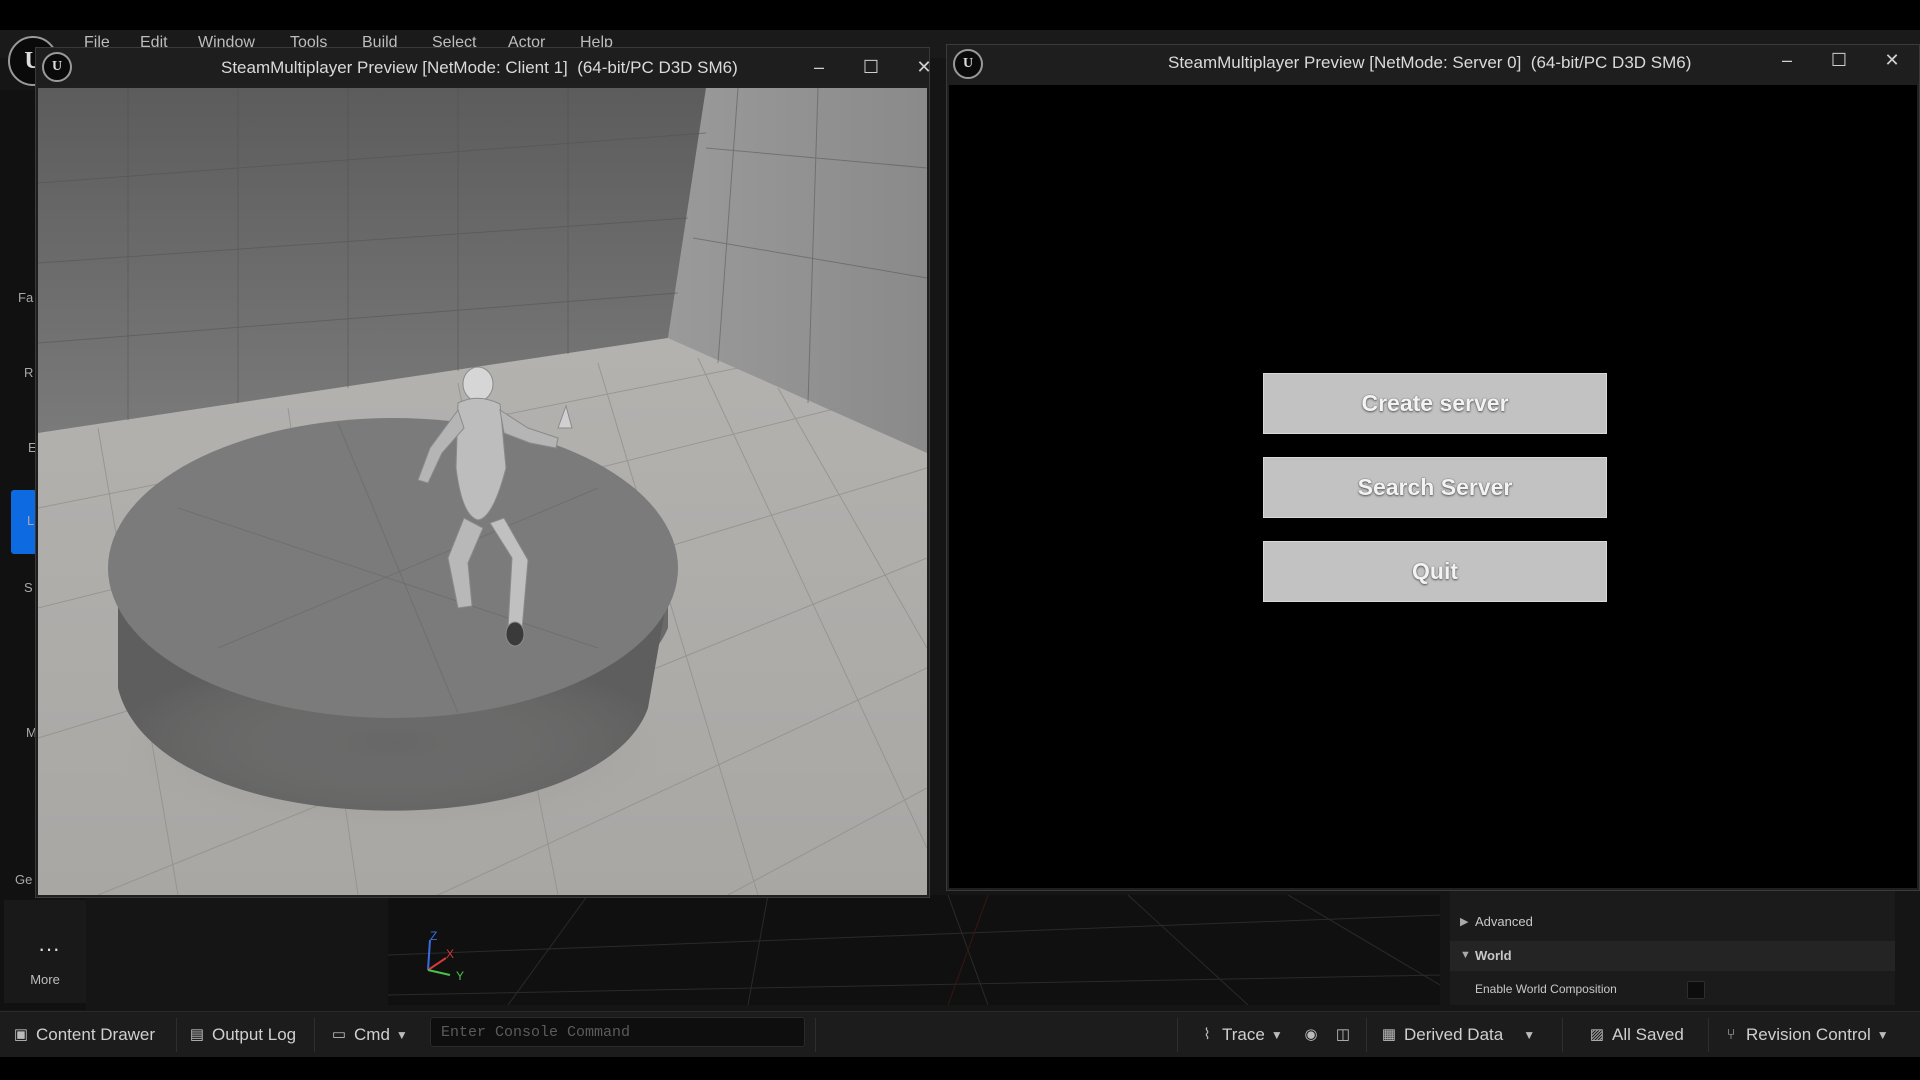 The image size is (1920, 1080). I want to click on content-drawer-icon: ▣, so click(21, 1034).